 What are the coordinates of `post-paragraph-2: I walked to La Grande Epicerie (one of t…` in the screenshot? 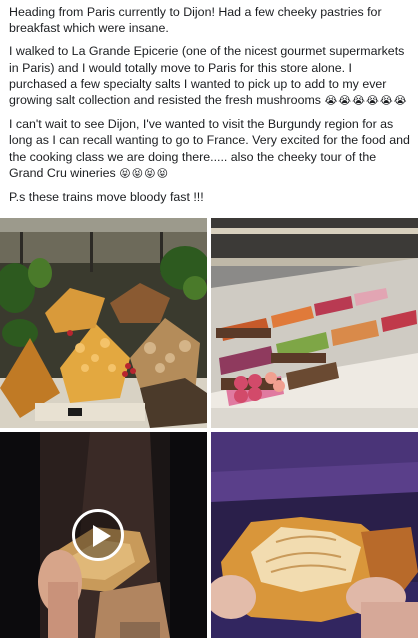 It's located at (211, 76).